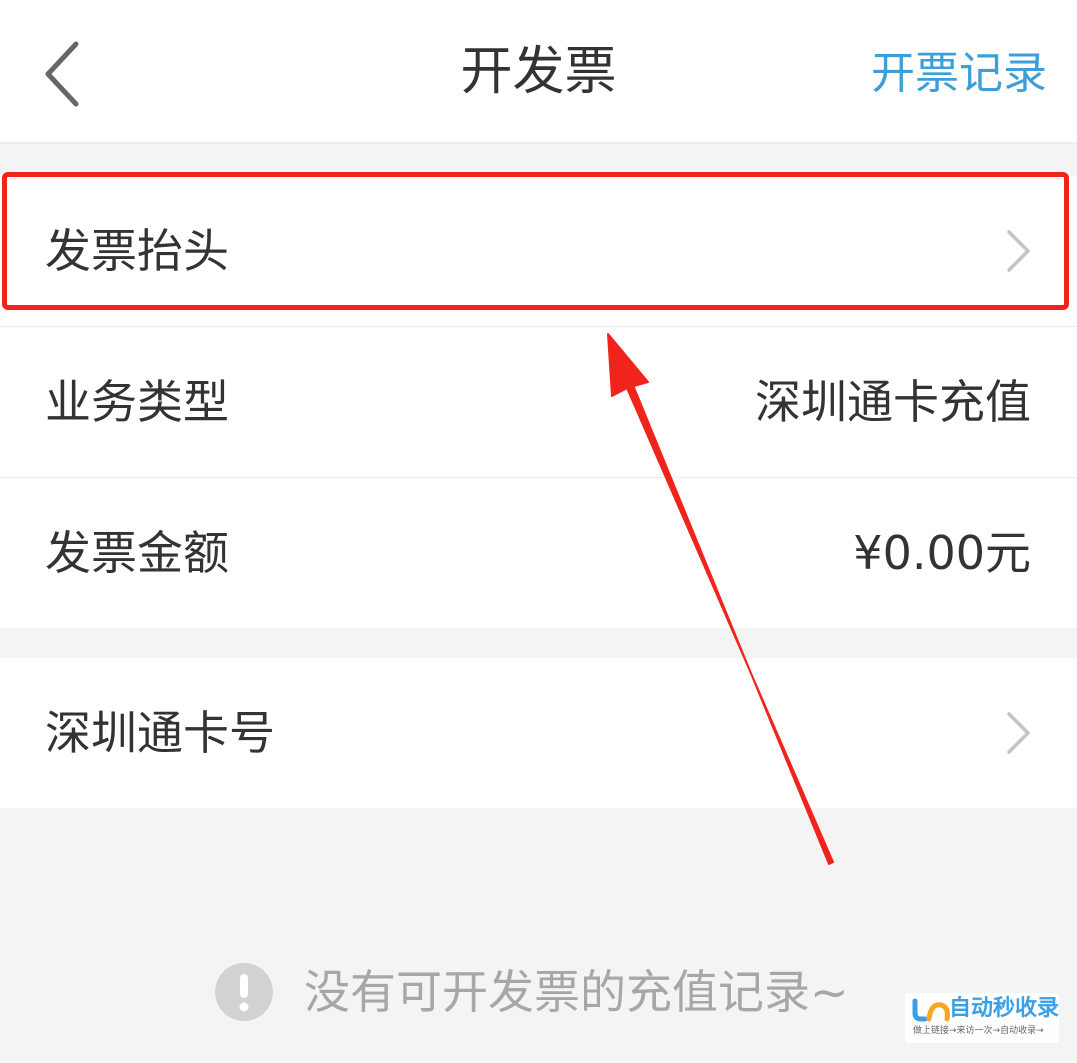  I want to click on card-number-row: 深圳通卡号, so click(538, 733).